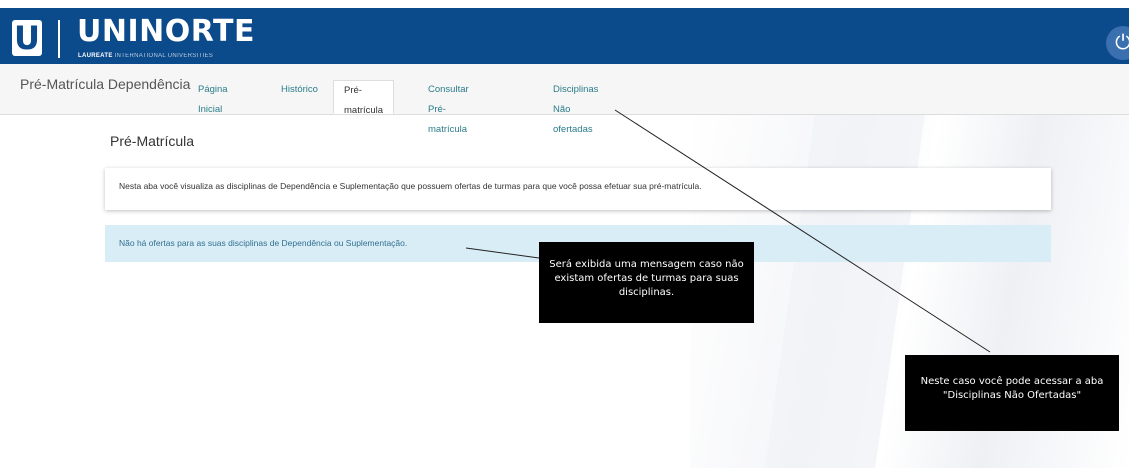 The image size is (1129, 468). What do you see at coordinates (164, 56) in the screenshot?
I see `brand-subtitle-rest: INTERNATIONAL UNIVERSITIES` at bounding box center [164, 56].